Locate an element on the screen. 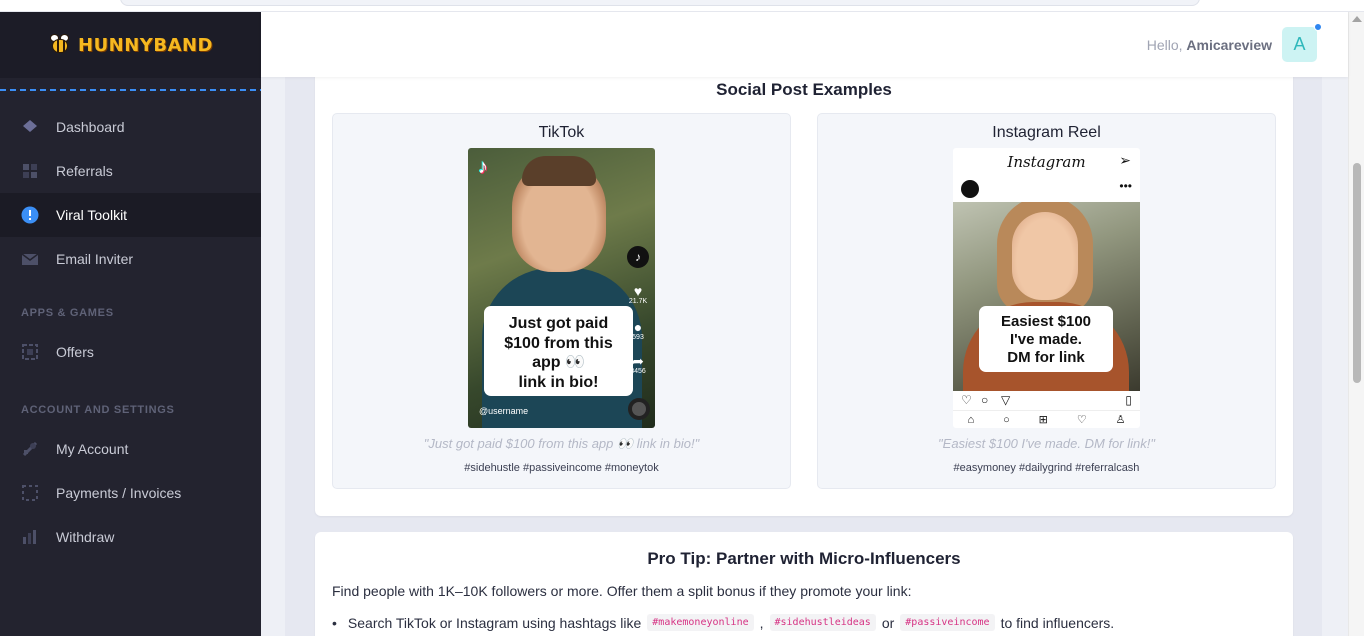  sidebar-item-payments: Payments / Invoices is located at coordinates (130, 493).